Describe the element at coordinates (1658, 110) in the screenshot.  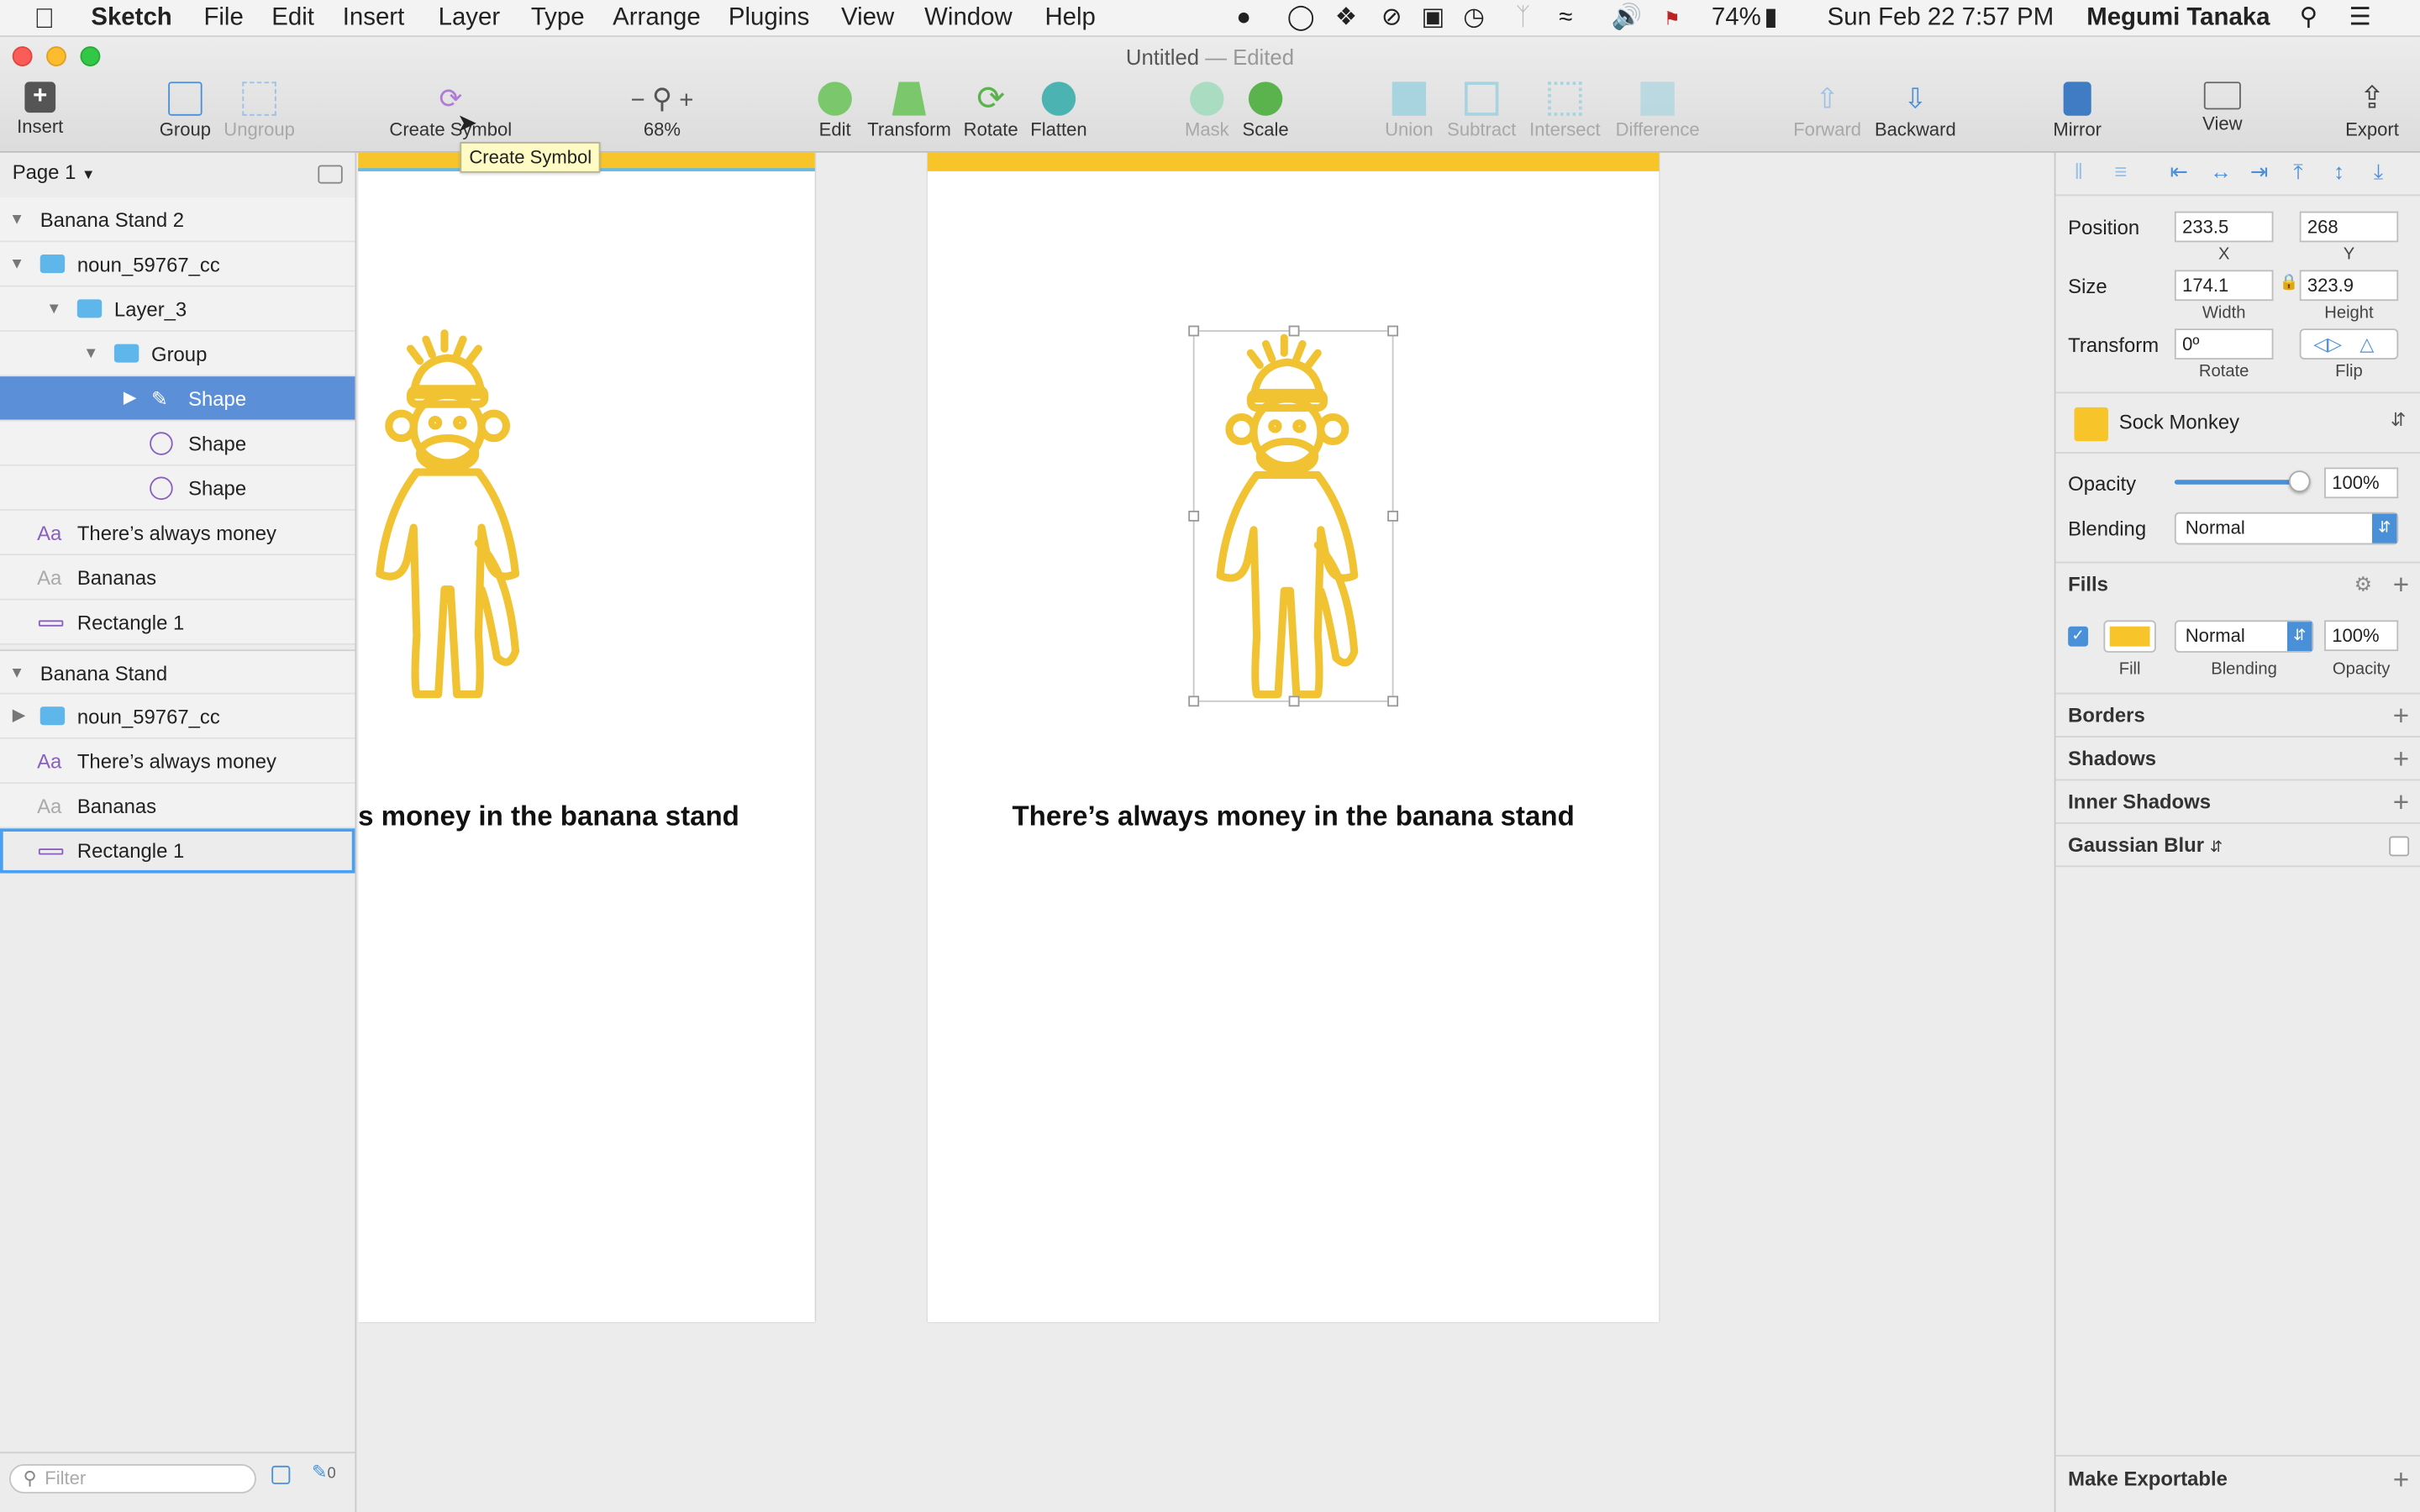
I see `difference-button: Difference` at that location.